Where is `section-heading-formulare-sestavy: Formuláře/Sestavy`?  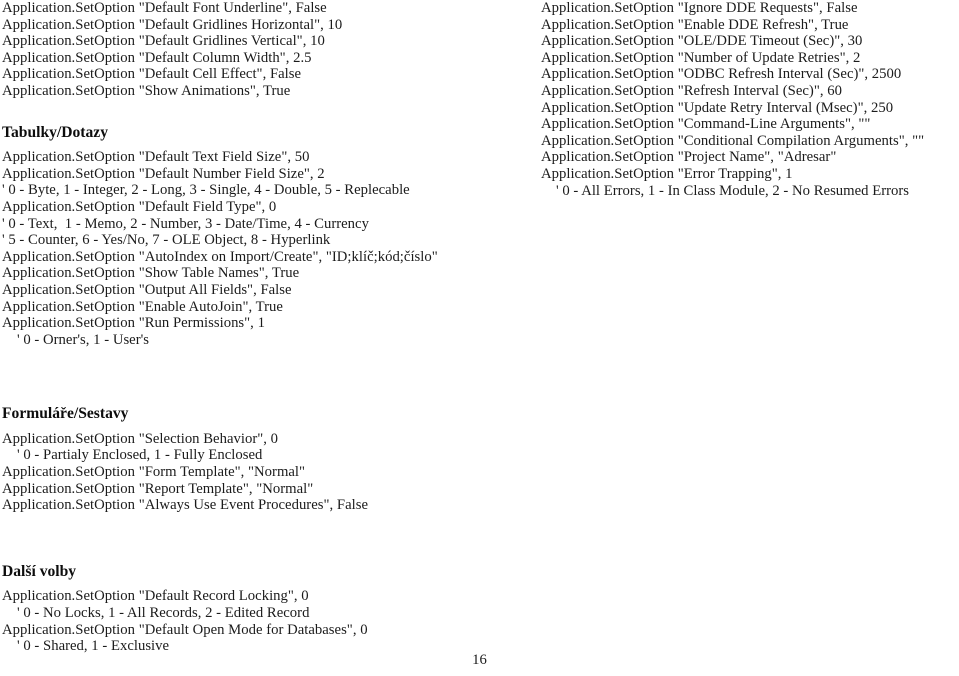
section-heading-formulare-sestavy: Formuláře/Sestavy is located at coordinates (65, 414).